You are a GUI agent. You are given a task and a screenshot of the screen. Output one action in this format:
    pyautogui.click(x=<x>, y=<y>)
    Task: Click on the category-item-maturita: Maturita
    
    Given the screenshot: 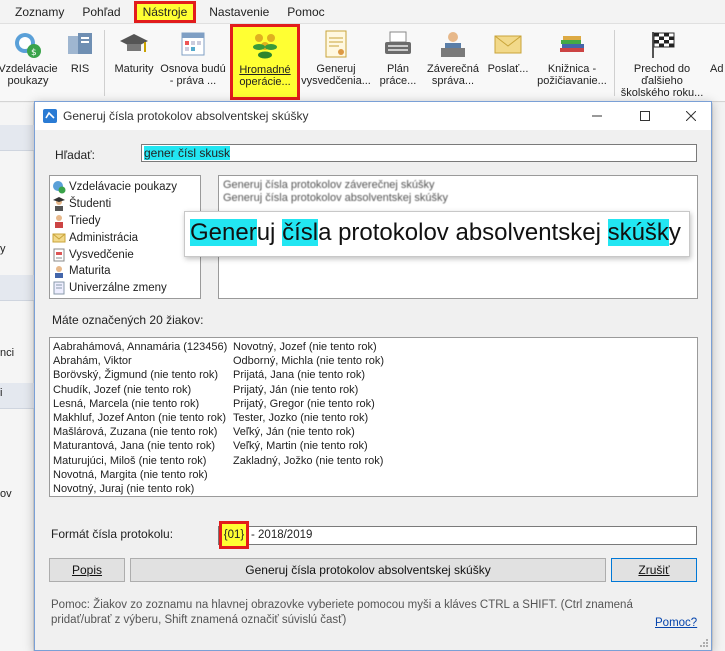 What is the action you would take?
    pyautogui.click(x=125, y=271)
    